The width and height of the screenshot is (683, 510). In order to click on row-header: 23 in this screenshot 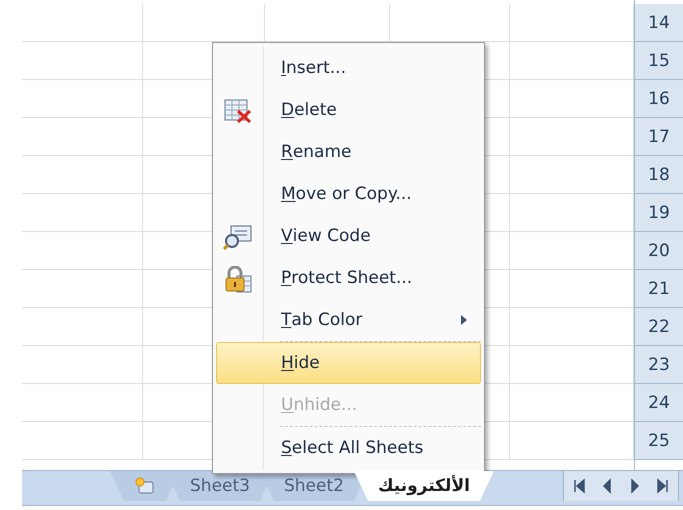, I will do `click(659, 365)`.